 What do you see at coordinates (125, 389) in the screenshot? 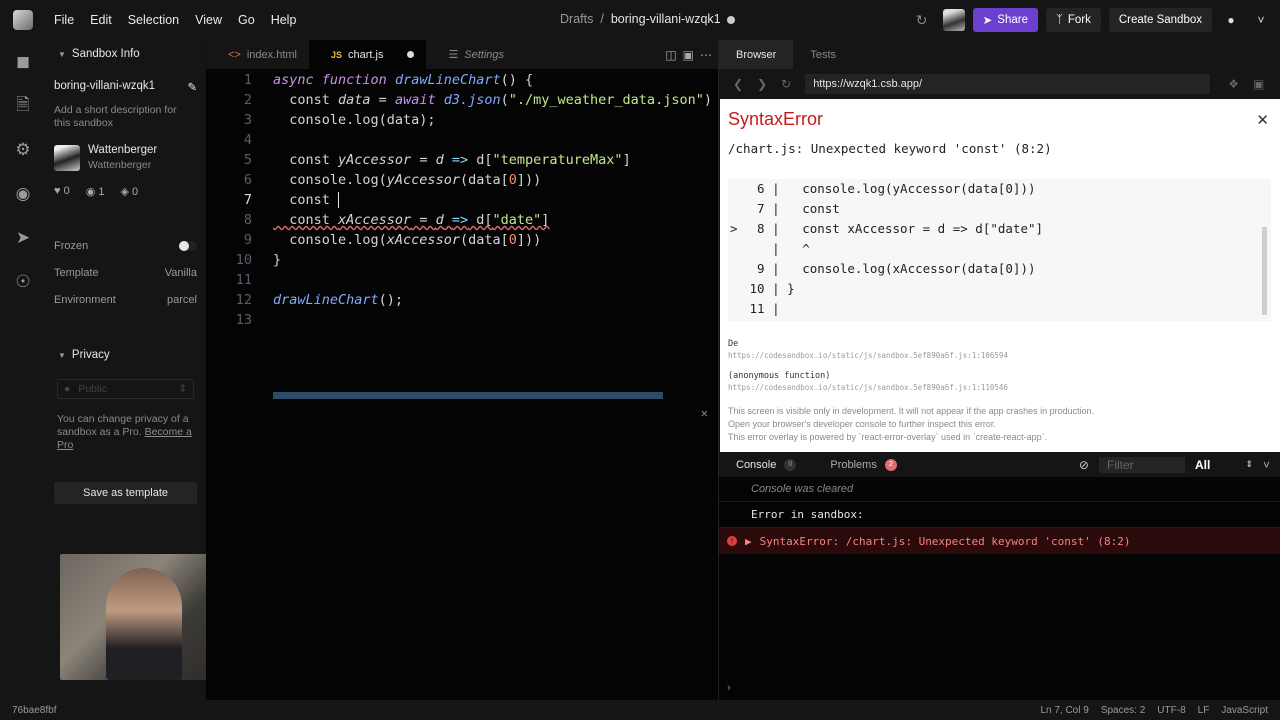
I see `privacy-select: ● Public ⇕` at bounding box center [125, 389].